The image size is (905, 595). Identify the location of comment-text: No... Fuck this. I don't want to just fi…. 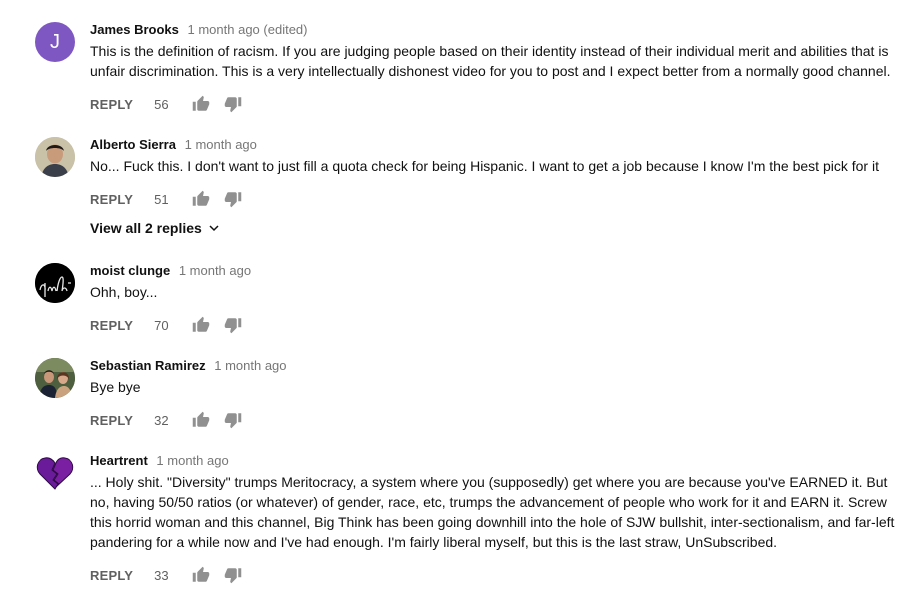
(484, 166).